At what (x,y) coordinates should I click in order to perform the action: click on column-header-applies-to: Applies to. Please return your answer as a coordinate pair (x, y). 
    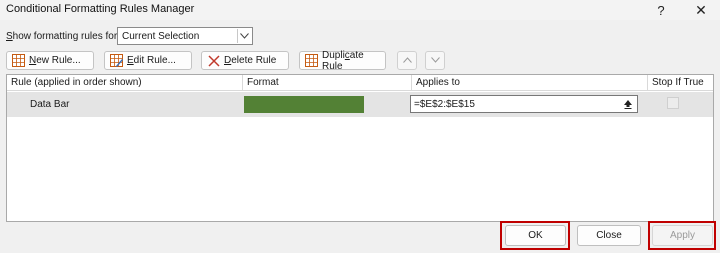
    Looking at the image, I should click on (530, 83).